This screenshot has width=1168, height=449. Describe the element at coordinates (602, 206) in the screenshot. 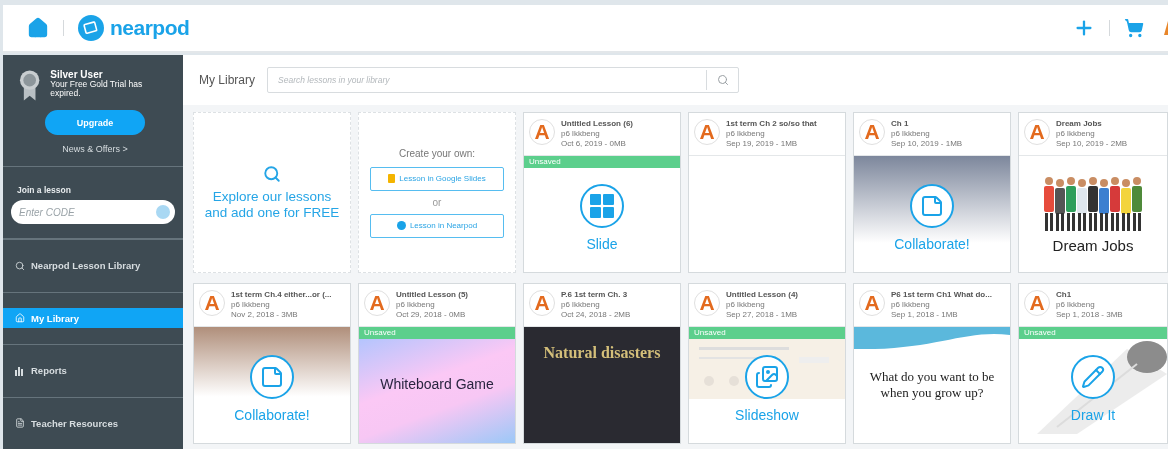

I see `slide-grid-icon` at that location.